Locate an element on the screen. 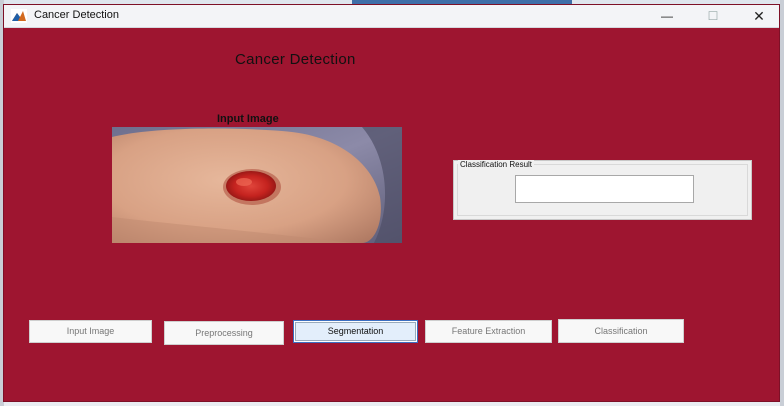  matlab-logo-icon is located at coordinates (19, 16).